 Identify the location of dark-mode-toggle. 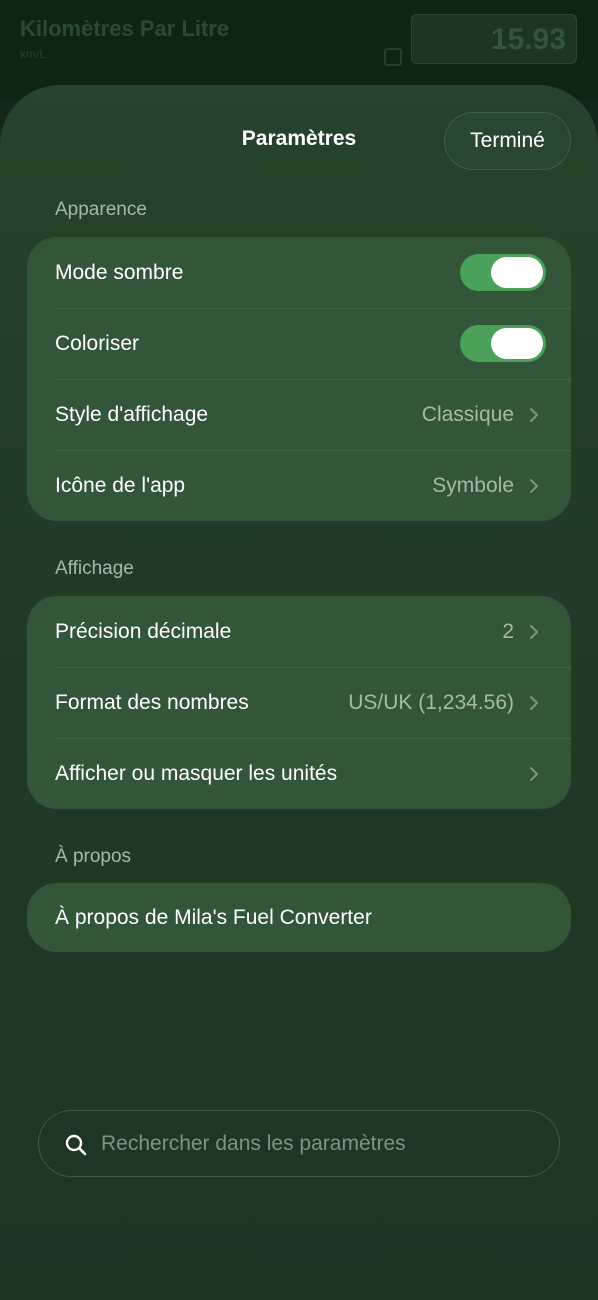
(503, 272).